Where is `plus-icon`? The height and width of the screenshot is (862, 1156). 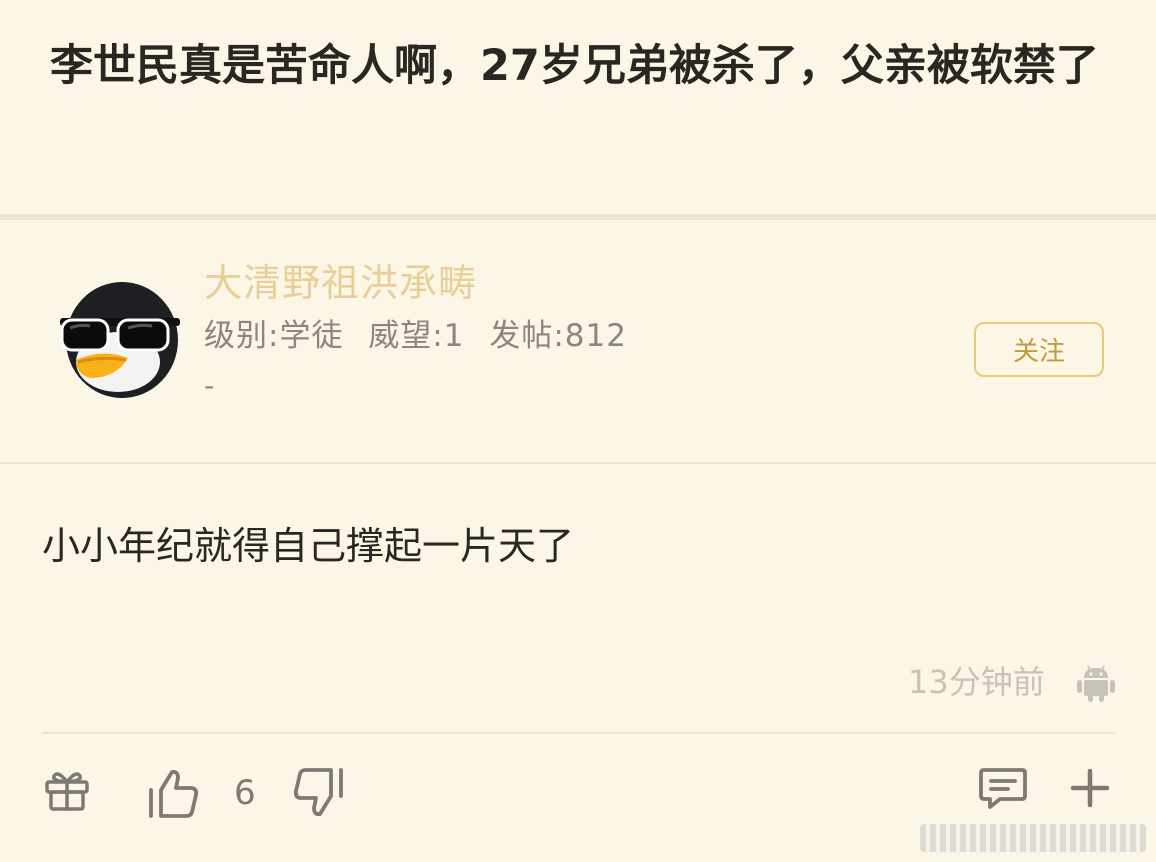 plus-icon is located at coordinates (1090, 788).